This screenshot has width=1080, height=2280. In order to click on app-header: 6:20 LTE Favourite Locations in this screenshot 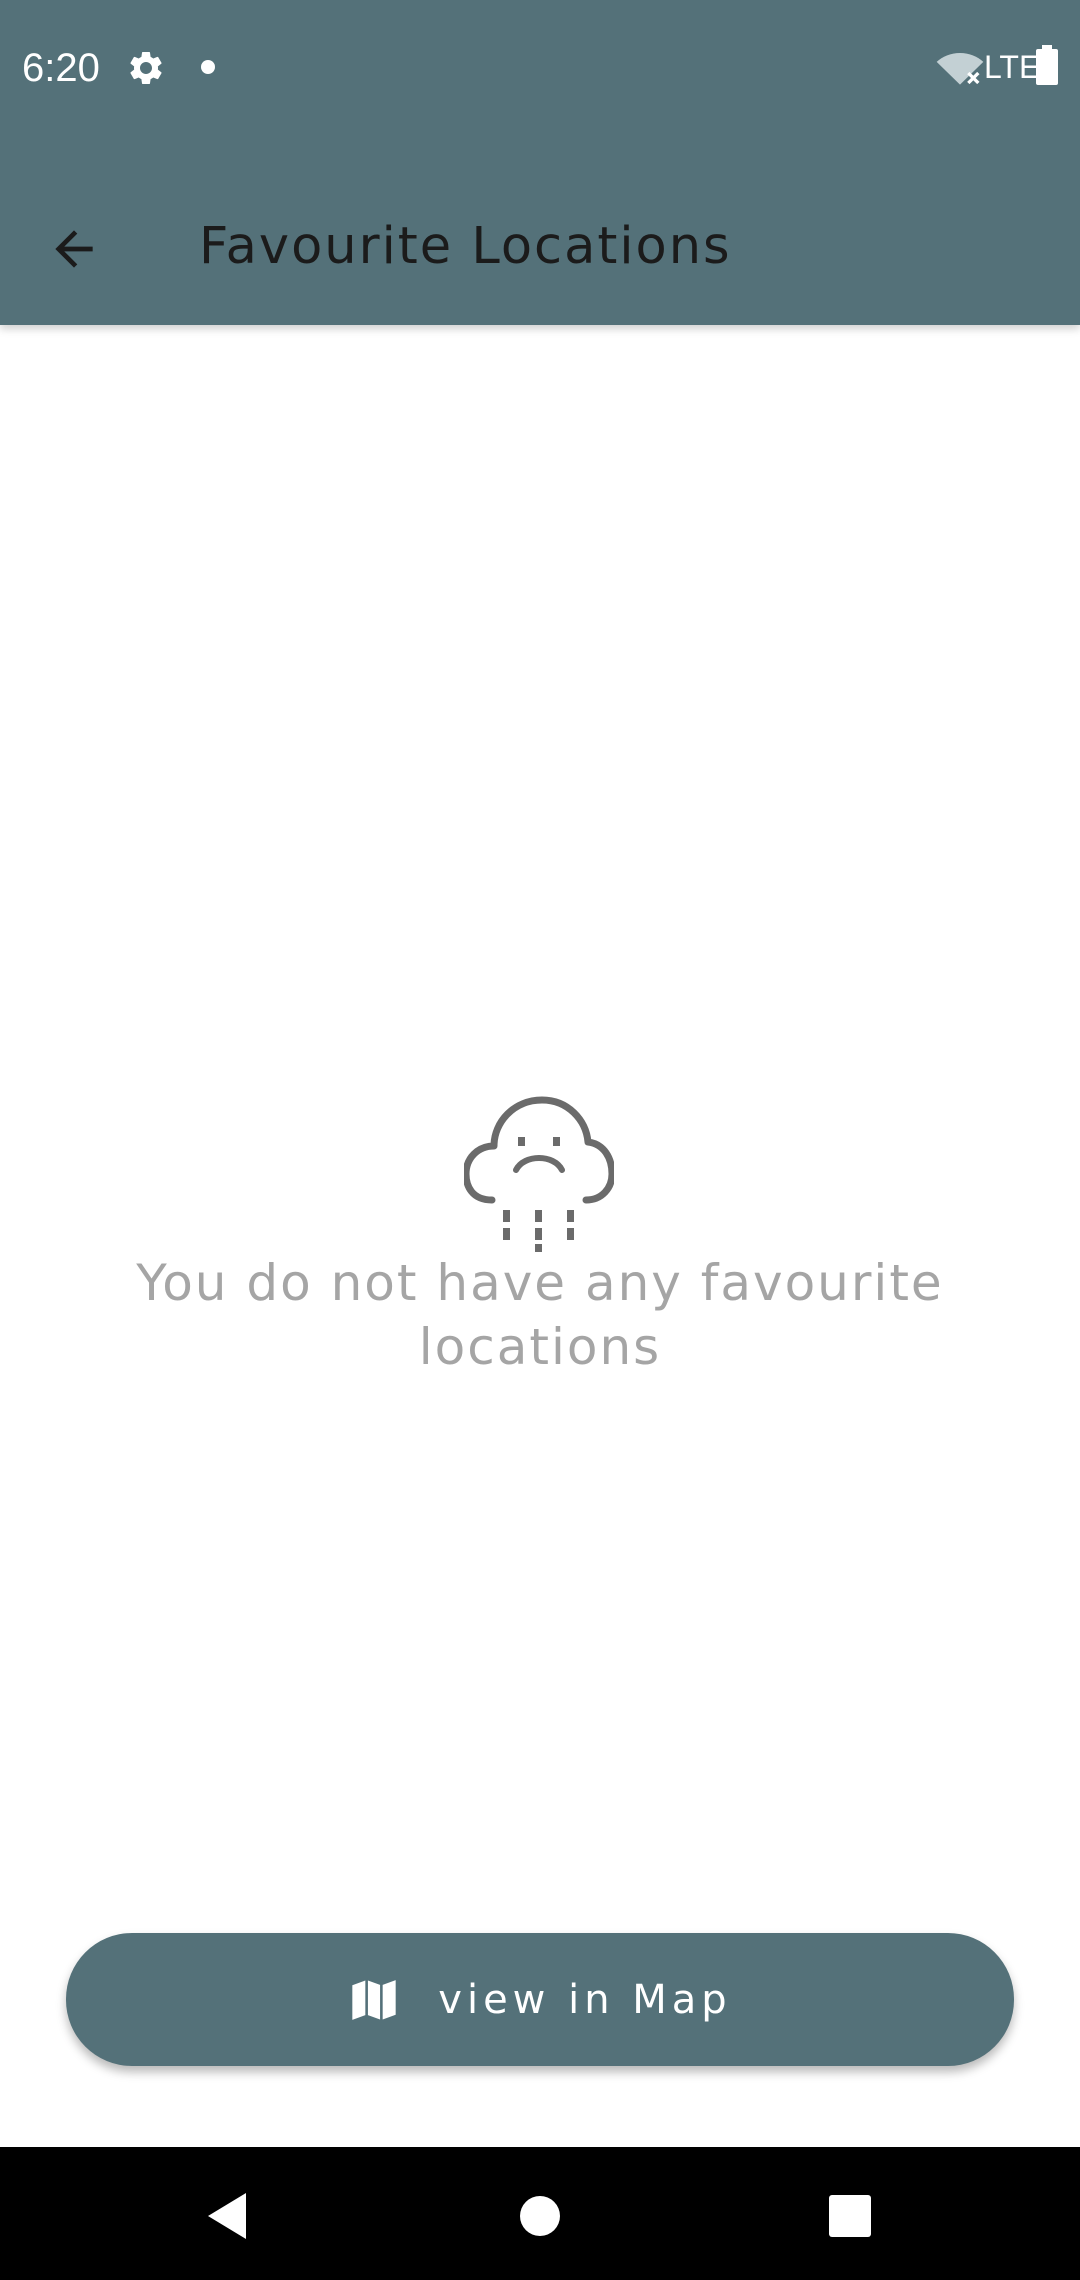, I will do `click(540, 162)`.